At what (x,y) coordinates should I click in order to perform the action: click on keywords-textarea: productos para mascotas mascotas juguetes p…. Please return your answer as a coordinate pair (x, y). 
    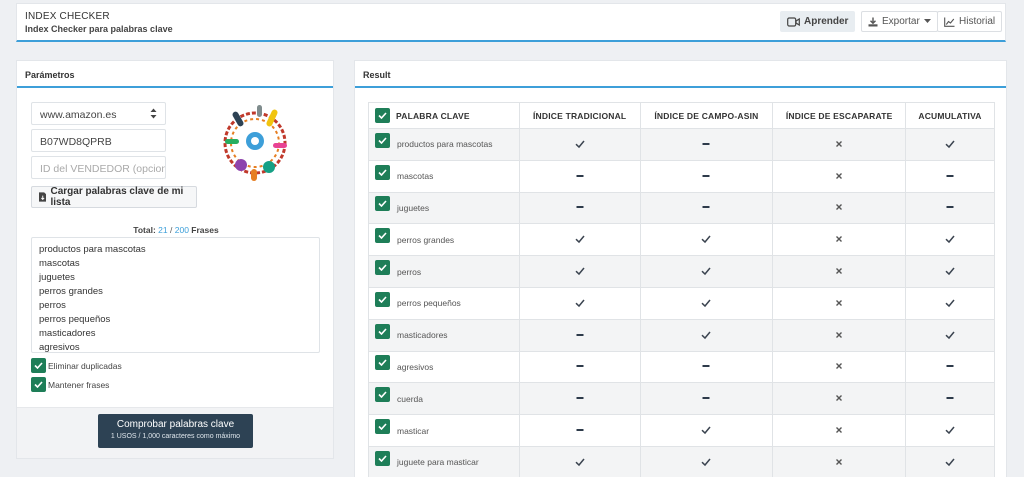
    Looking at the image, I should click on (175, 295).